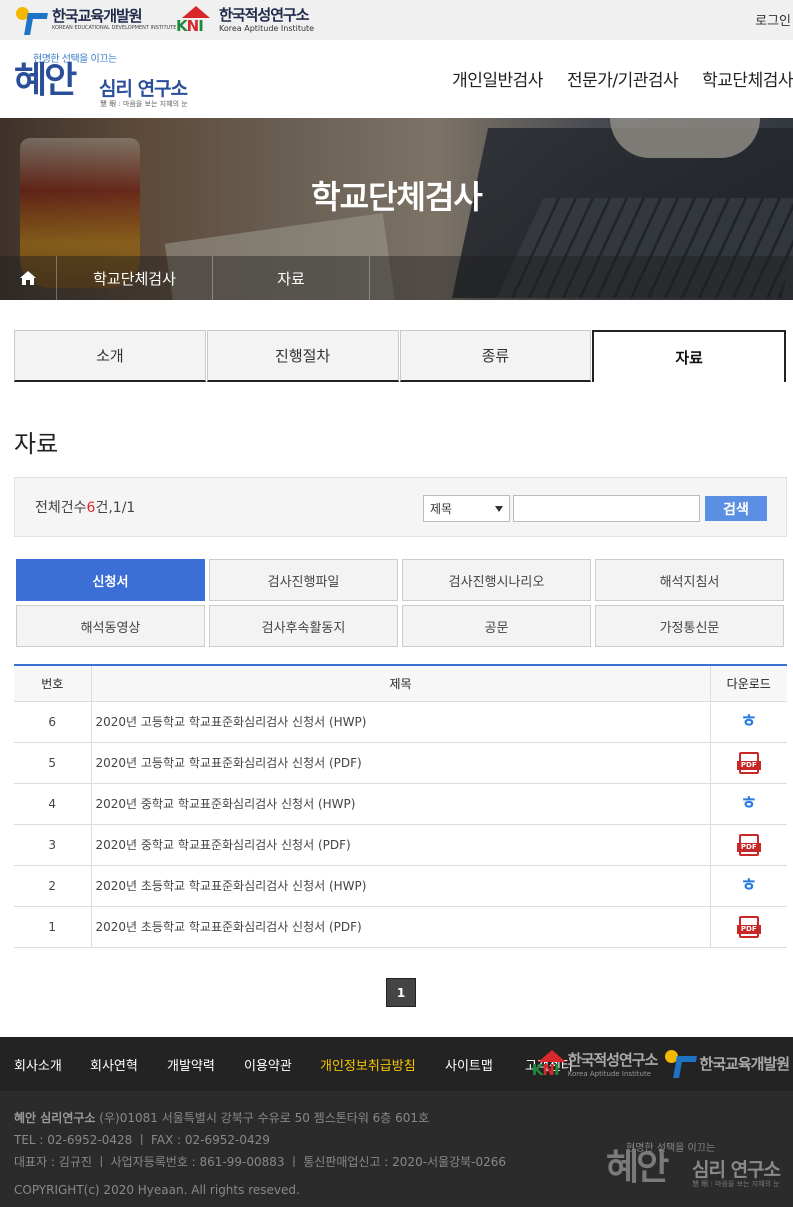  I want to click on row-title: 2020년 고등학교 학교표준화심리검사 신청서 (HWP), so click(401, 722).